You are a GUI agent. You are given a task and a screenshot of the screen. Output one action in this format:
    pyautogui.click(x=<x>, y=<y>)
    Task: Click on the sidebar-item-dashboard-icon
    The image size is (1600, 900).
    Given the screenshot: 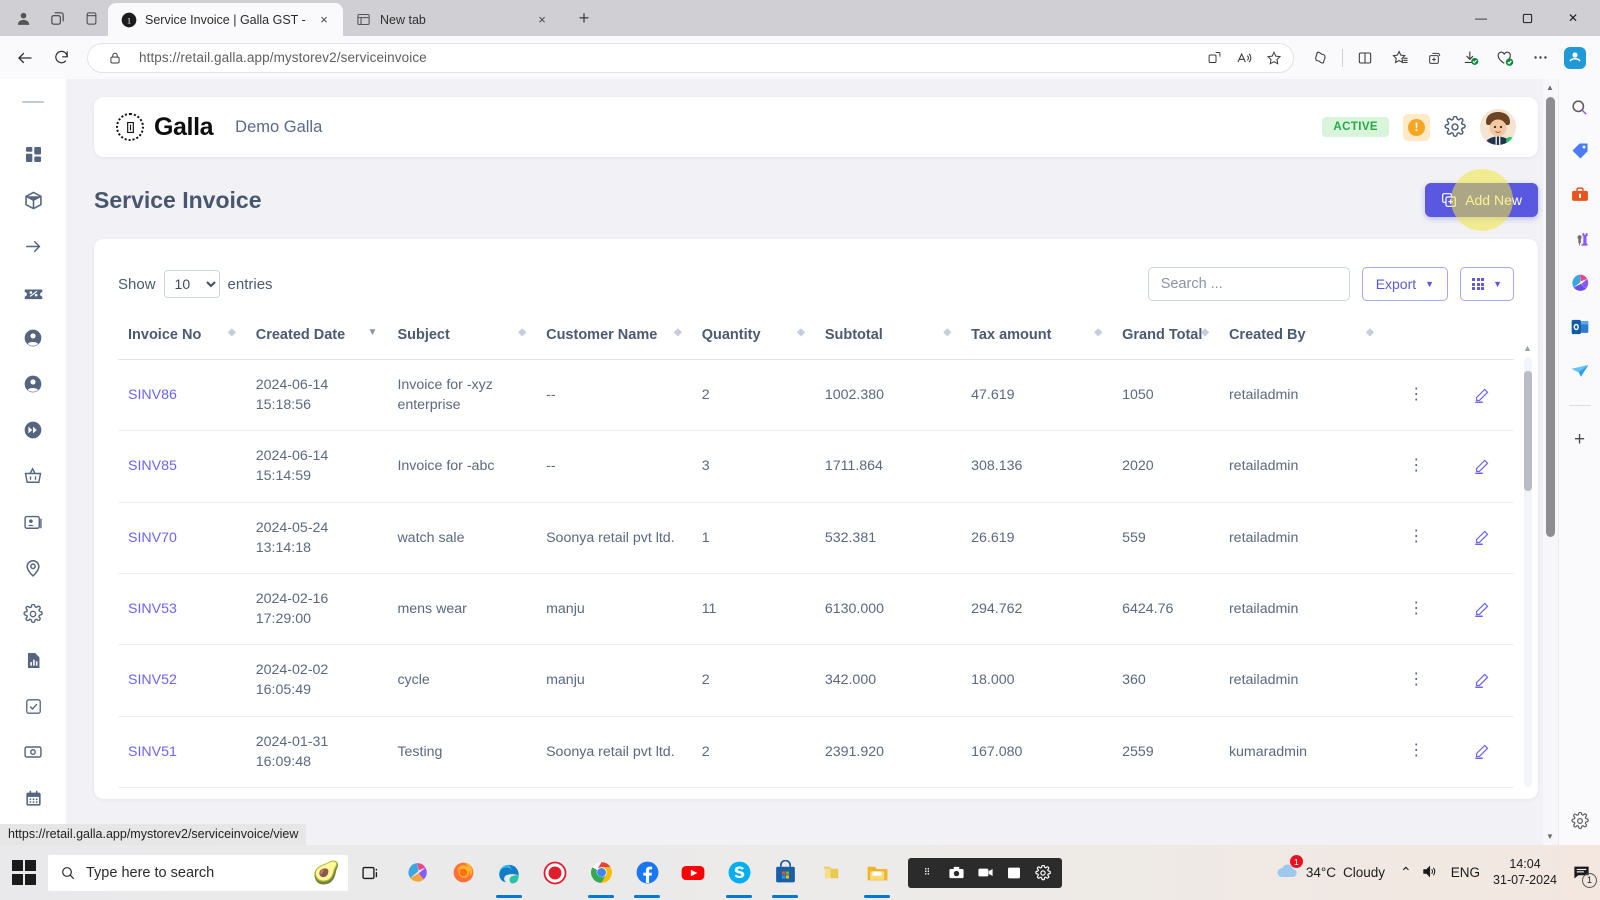 What is the action you would take?
    pyautogui.click(x=33, y=154)
    